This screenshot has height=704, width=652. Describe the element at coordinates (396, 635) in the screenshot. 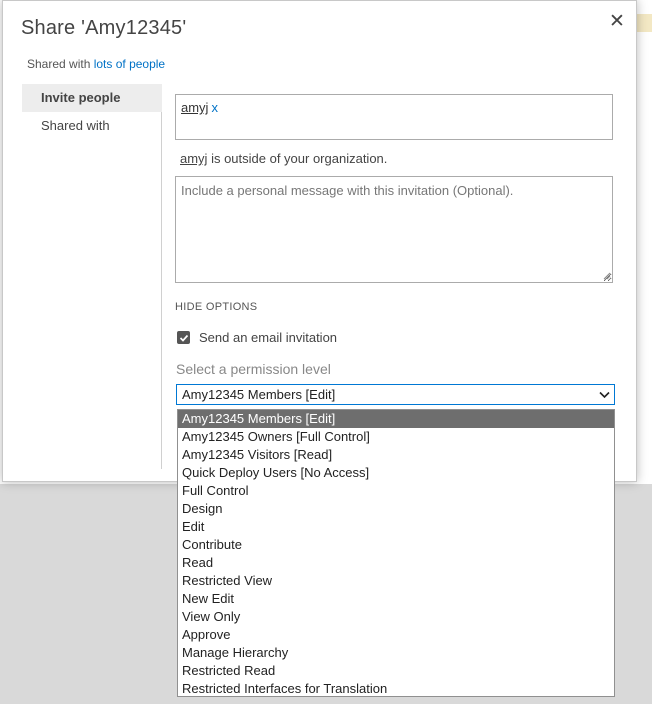

I see `permission-option: Approve` at that location.